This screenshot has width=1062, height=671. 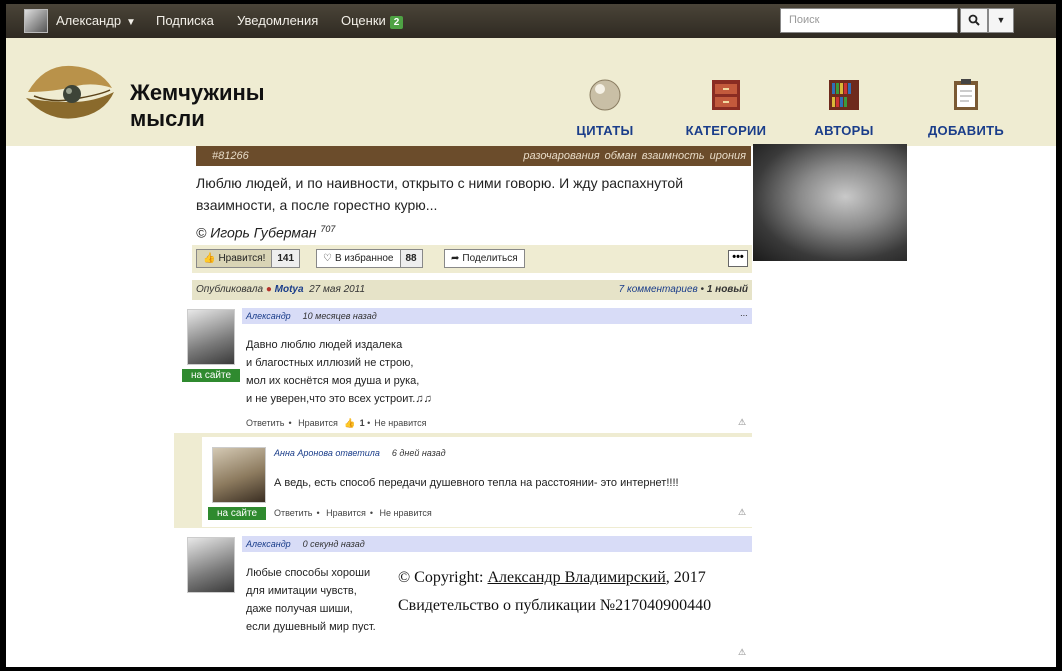 What do you see at coordinates (561, 156) in the screenshot?
I see `tag: разочарования` at bounding box center [561, 156].